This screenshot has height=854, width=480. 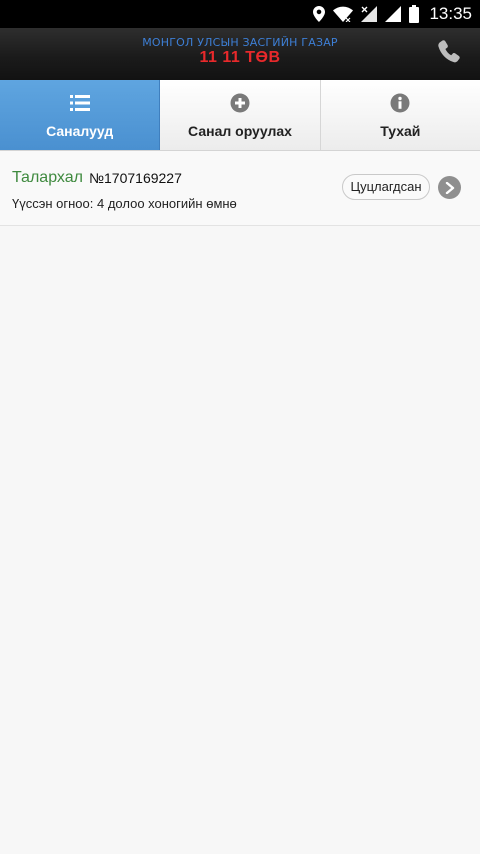 I want to click on item-open-button, so click(x=449, y=187).